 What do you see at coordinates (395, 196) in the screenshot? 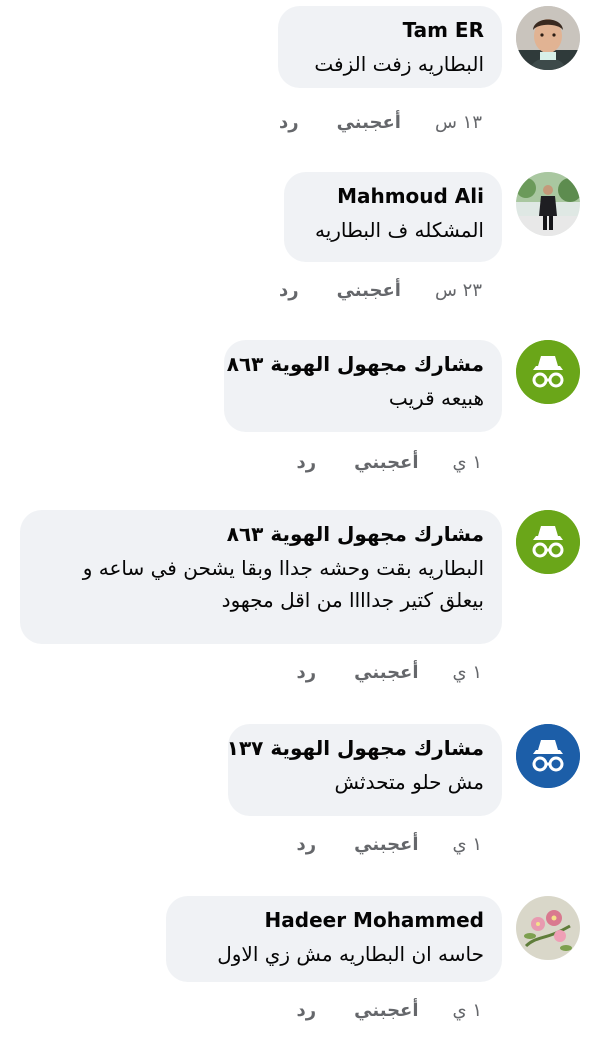
I see `commenter-name: Mahmoud Ali` at bounding box center [395, 196].